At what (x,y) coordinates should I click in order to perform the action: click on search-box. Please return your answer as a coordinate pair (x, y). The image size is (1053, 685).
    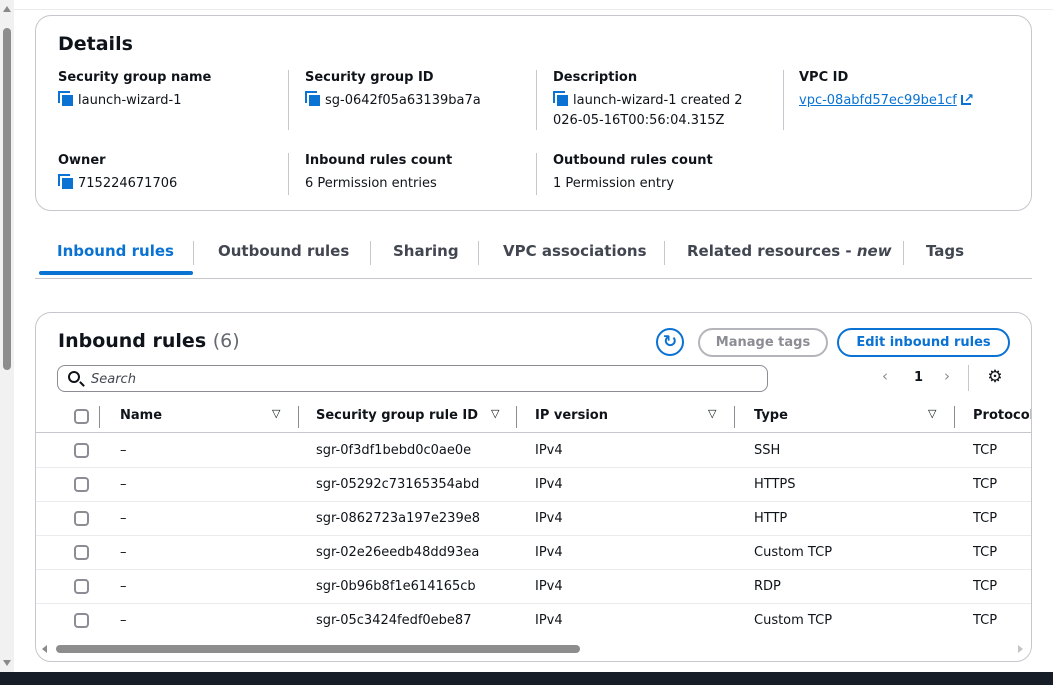
    Looking at the image, I should click on (412, 378).